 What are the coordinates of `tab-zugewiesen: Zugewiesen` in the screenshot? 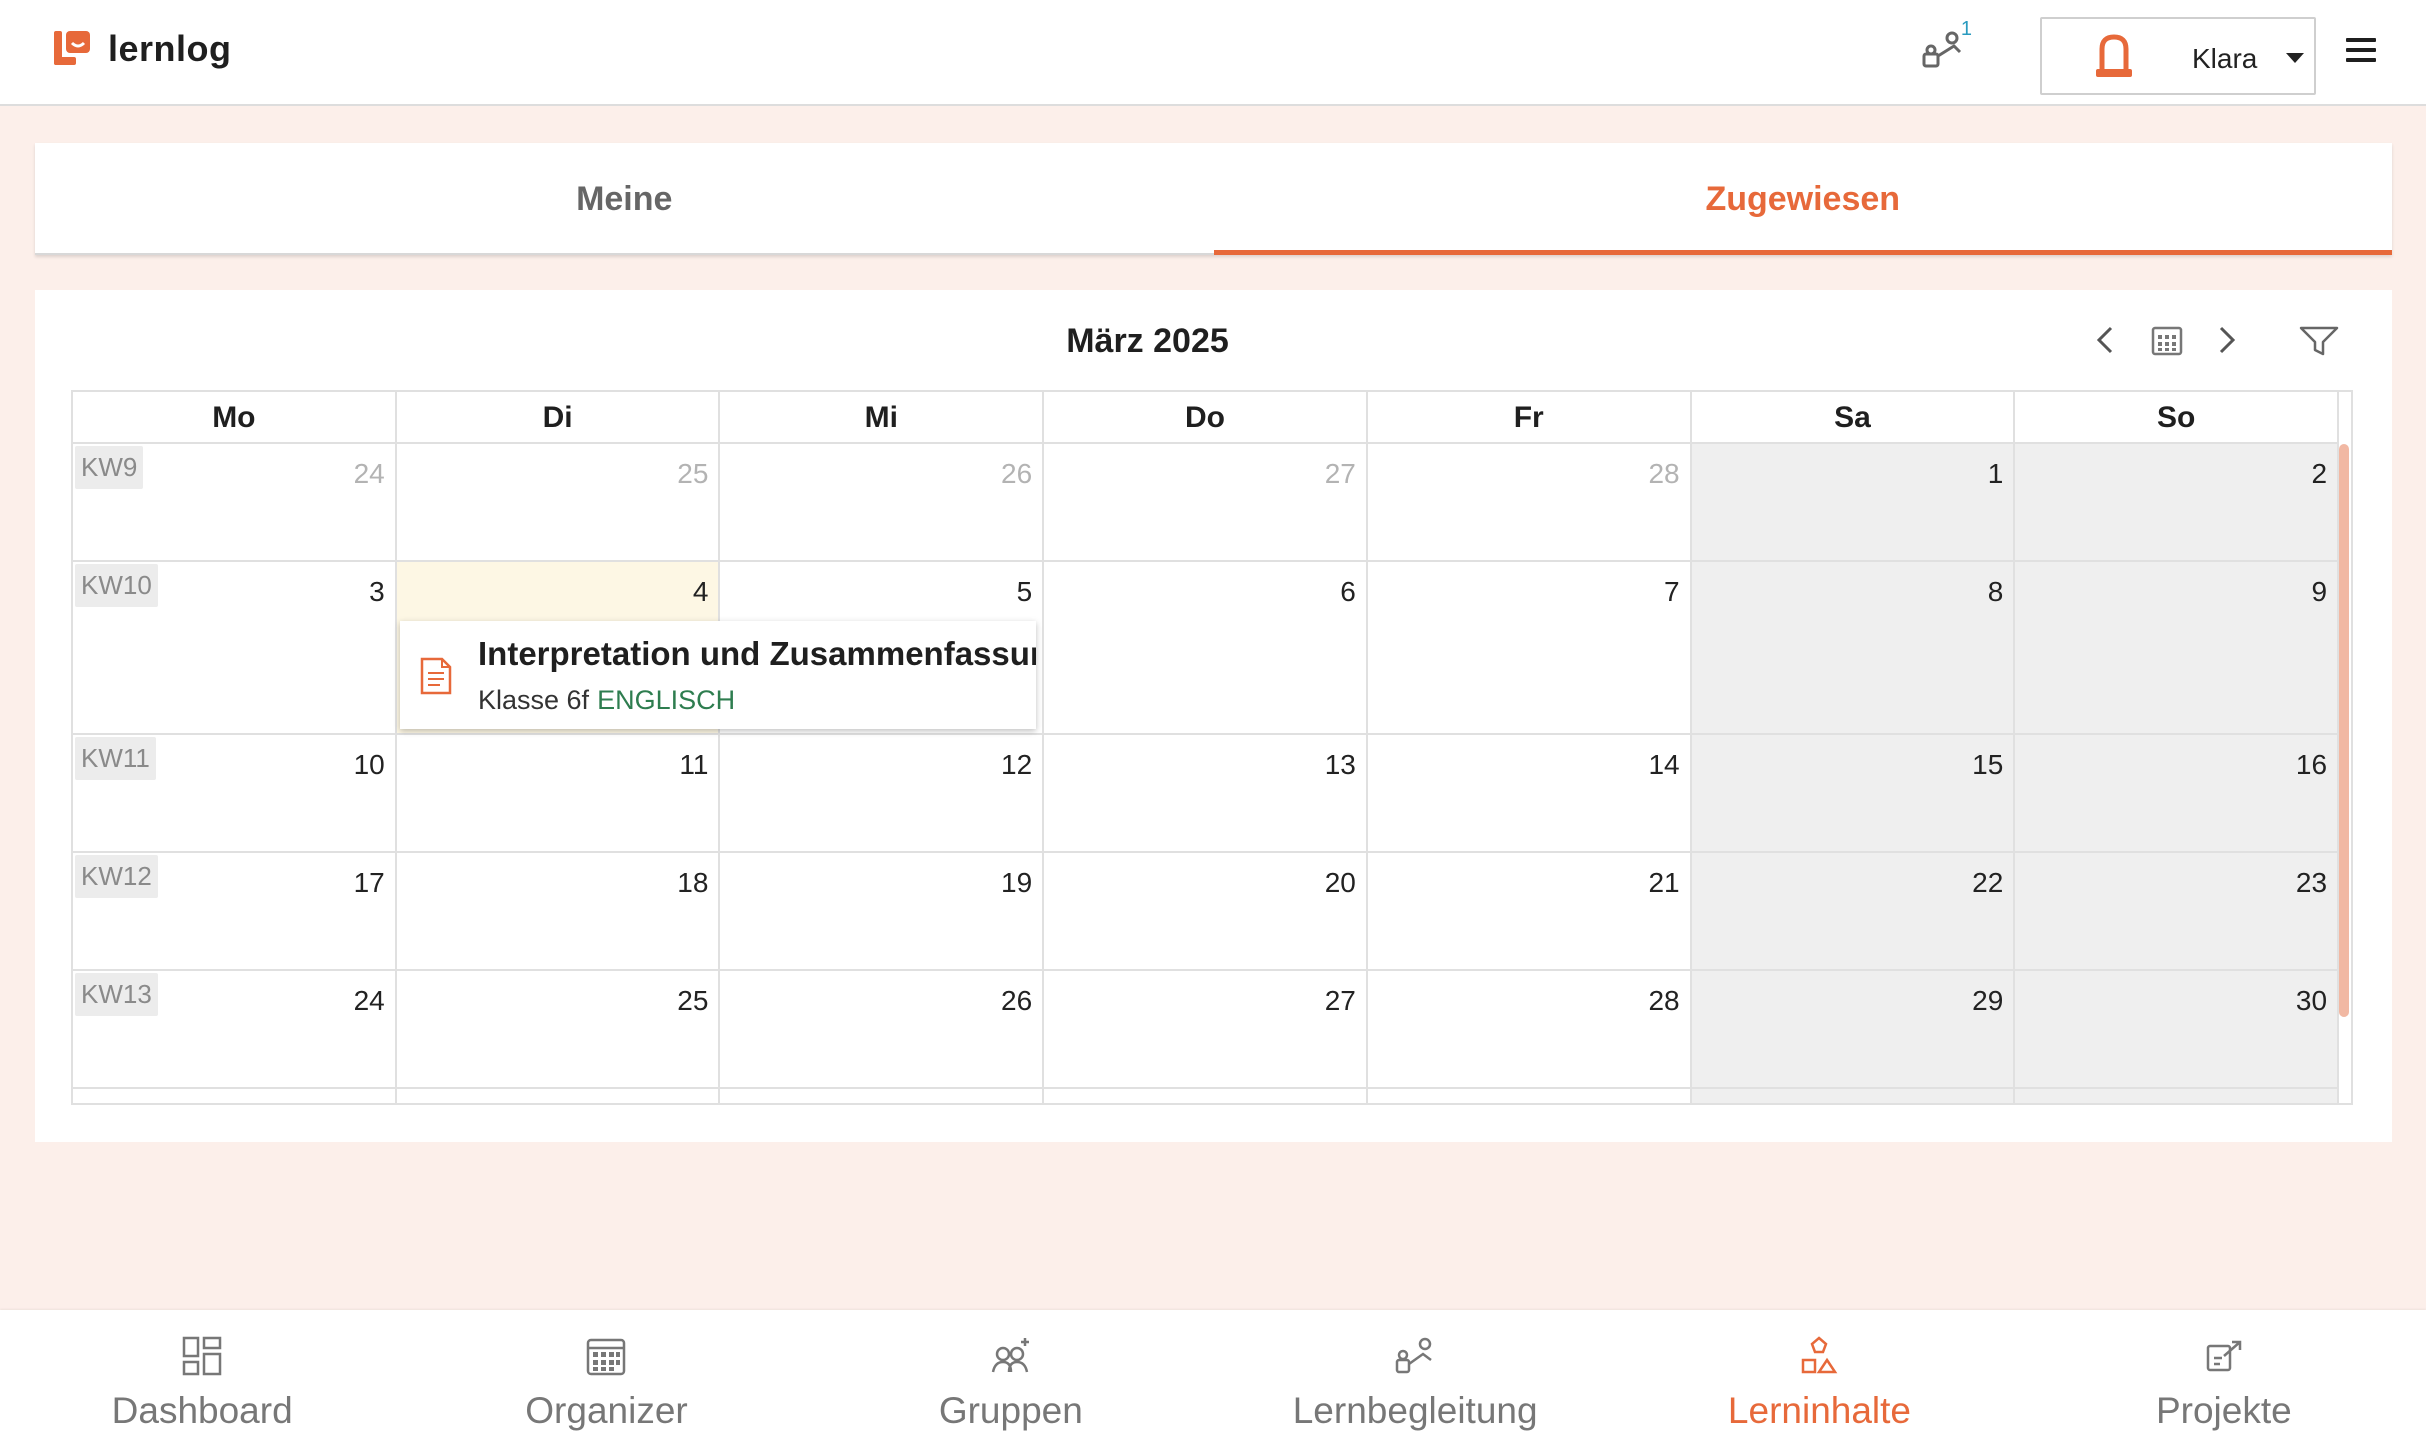 It's located at (1803, 199).